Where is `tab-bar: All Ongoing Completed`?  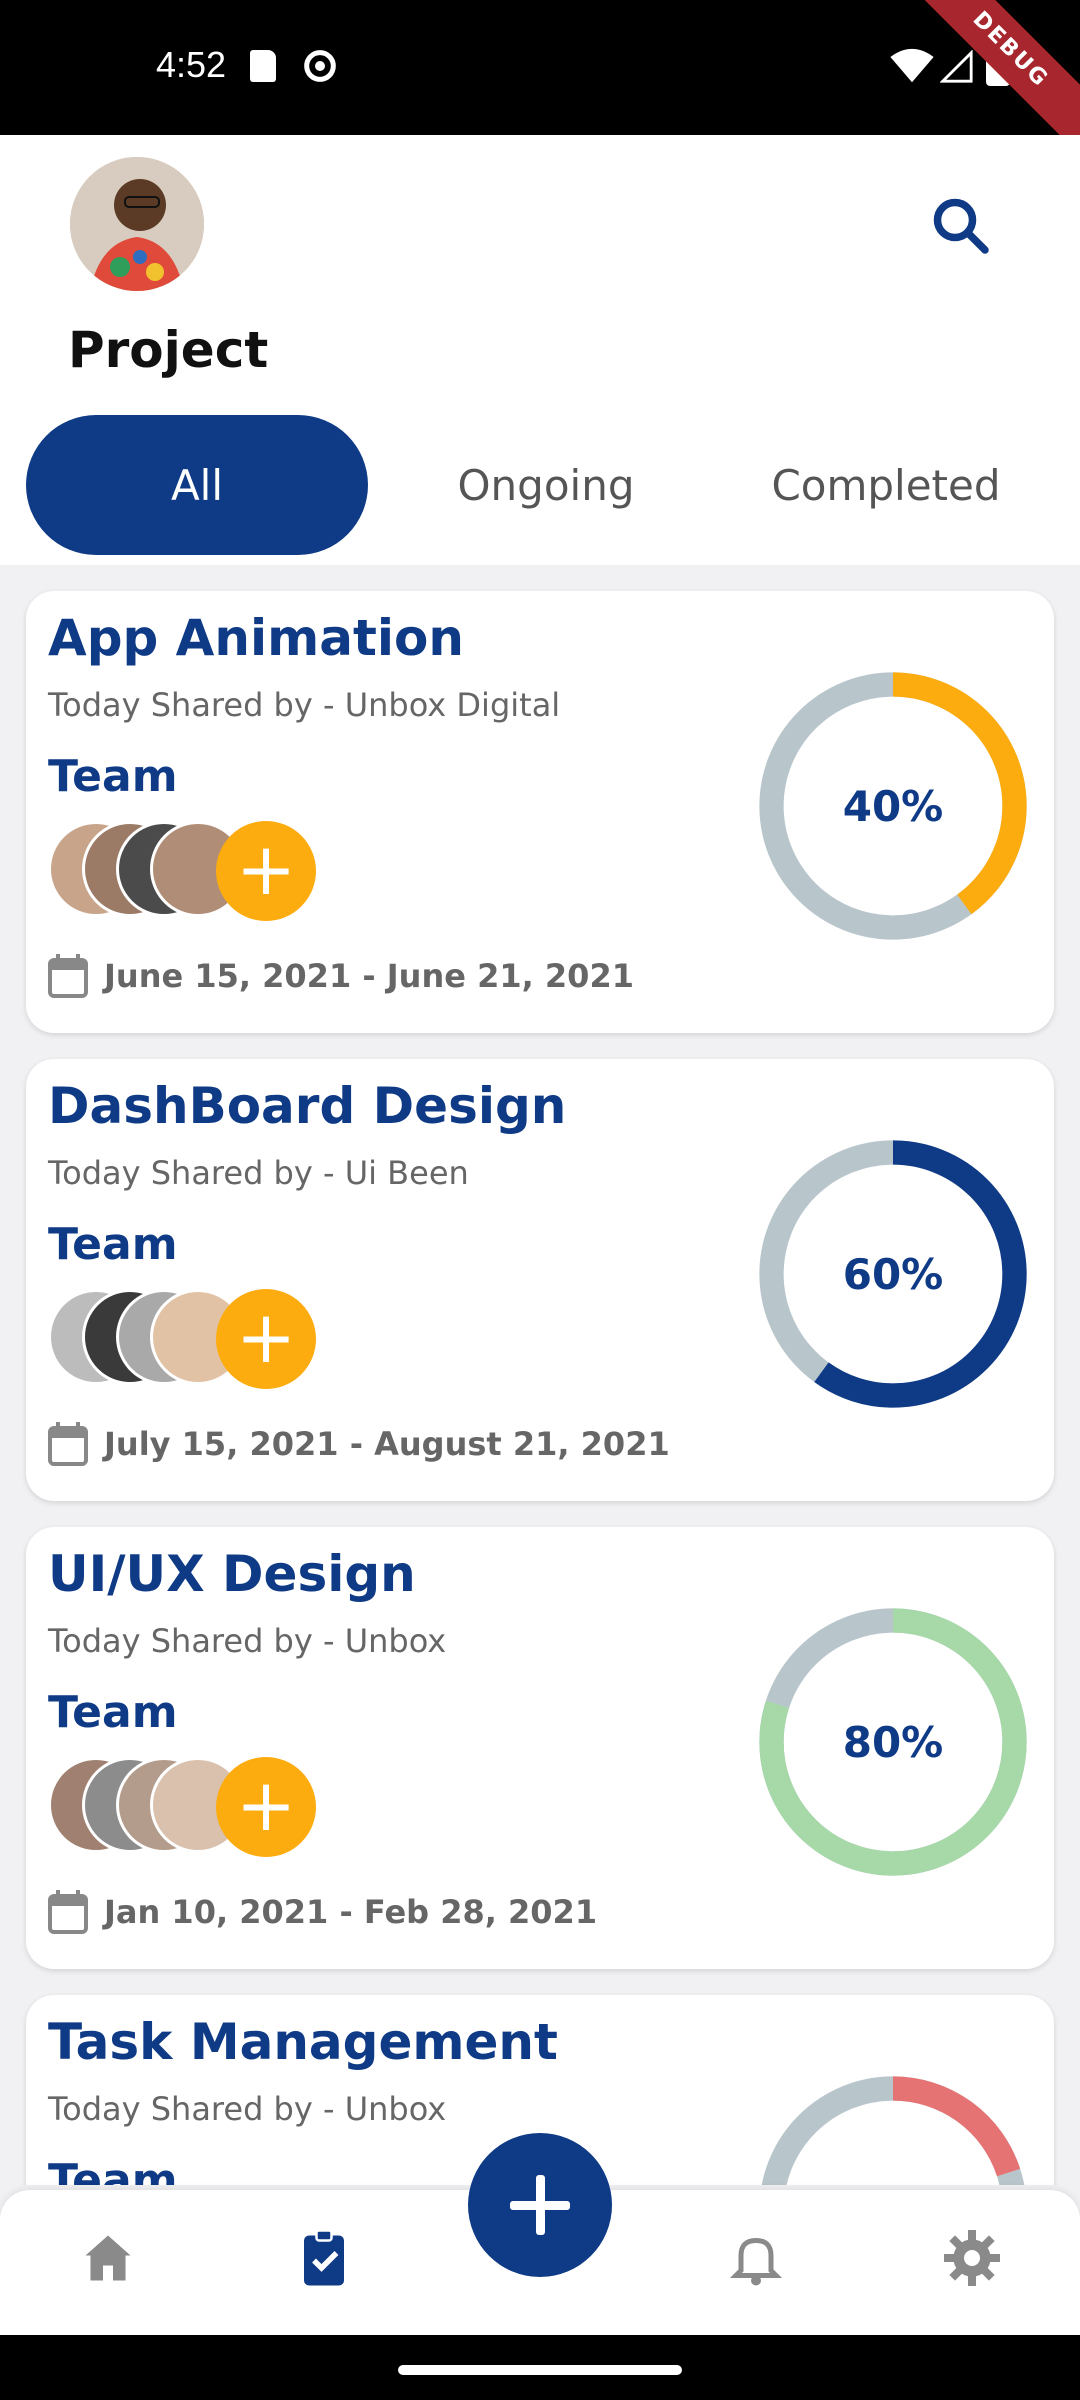 tab-bar: All Ongoing Completed is located at coordinates (541, 485).